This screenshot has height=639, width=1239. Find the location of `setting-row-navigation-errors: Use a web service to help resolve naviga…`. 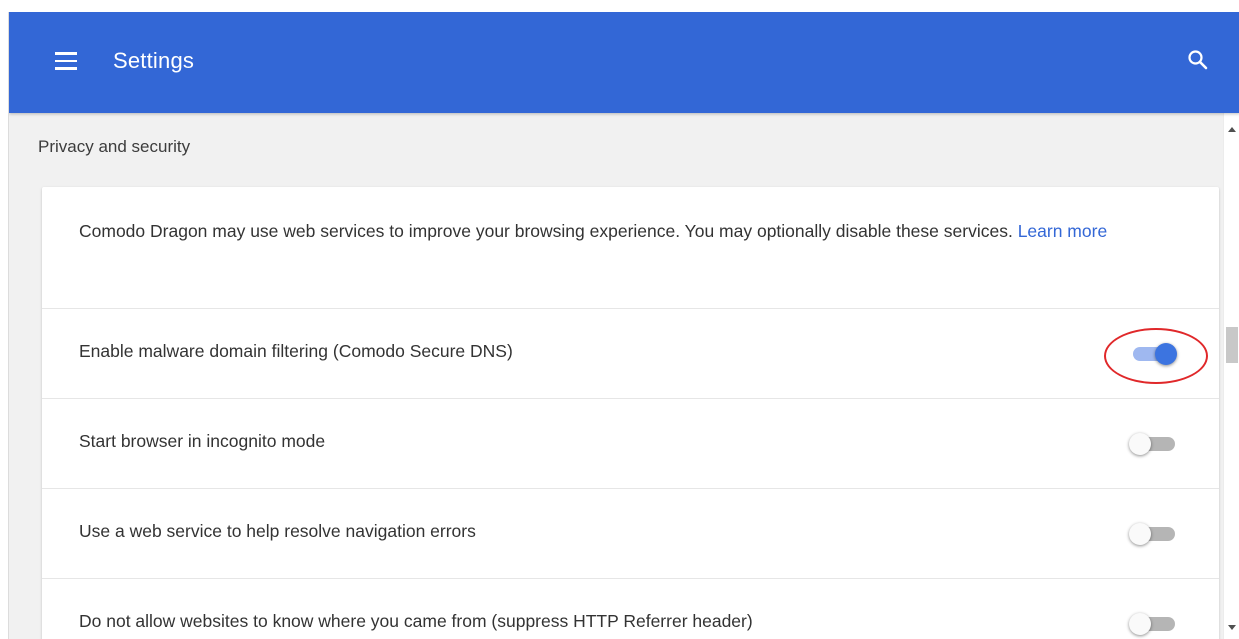

setting-row-navigation-errors: Use a web service to help resolve naviga… is located at coordinates (630, 533).